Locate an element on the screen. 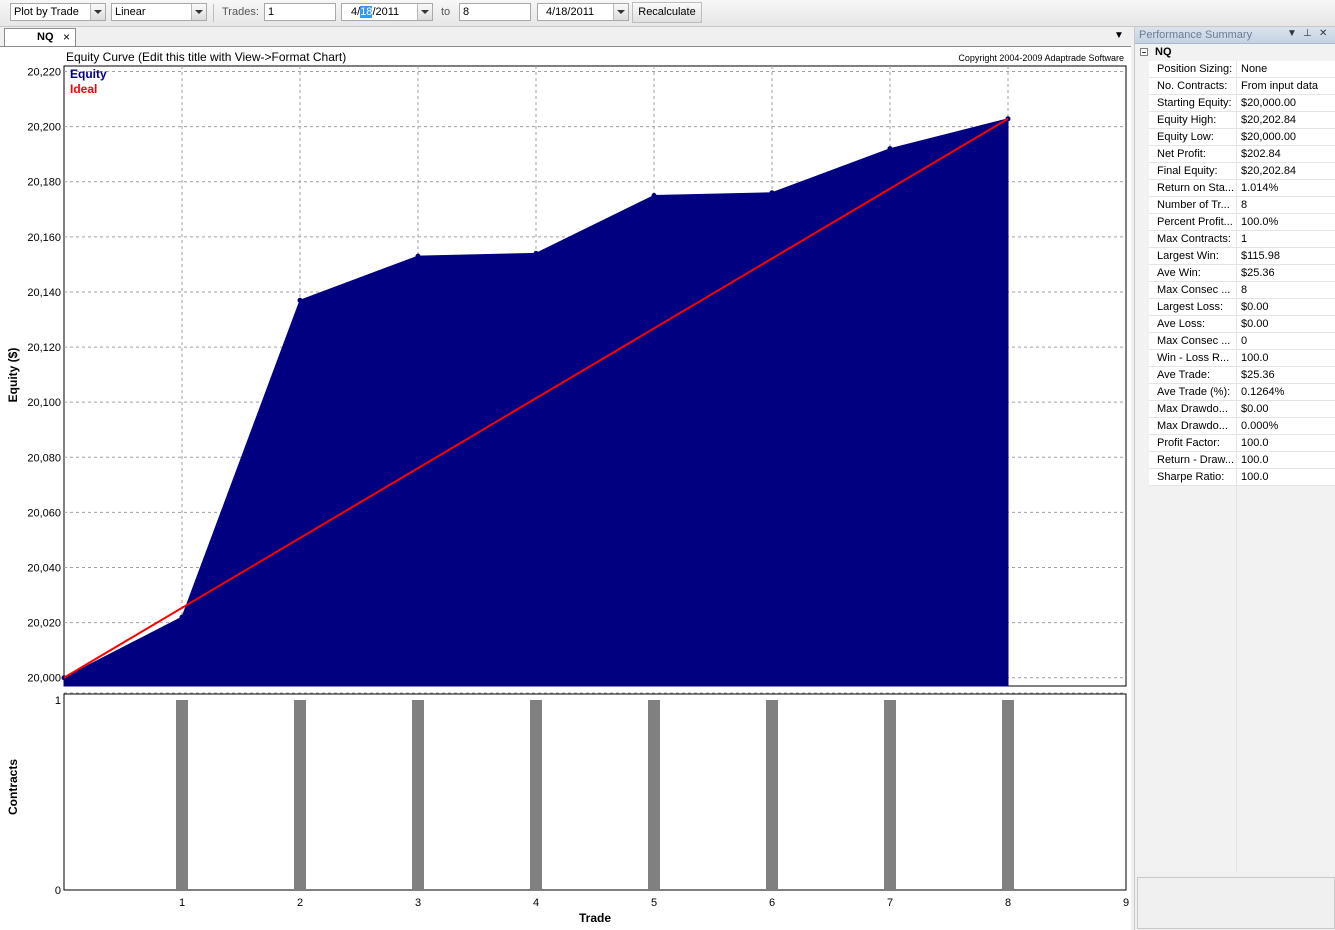 This screenshot has width=1335, height=930. property-row: Net Profit: $202.84 is located at coordinates (1235, 154).